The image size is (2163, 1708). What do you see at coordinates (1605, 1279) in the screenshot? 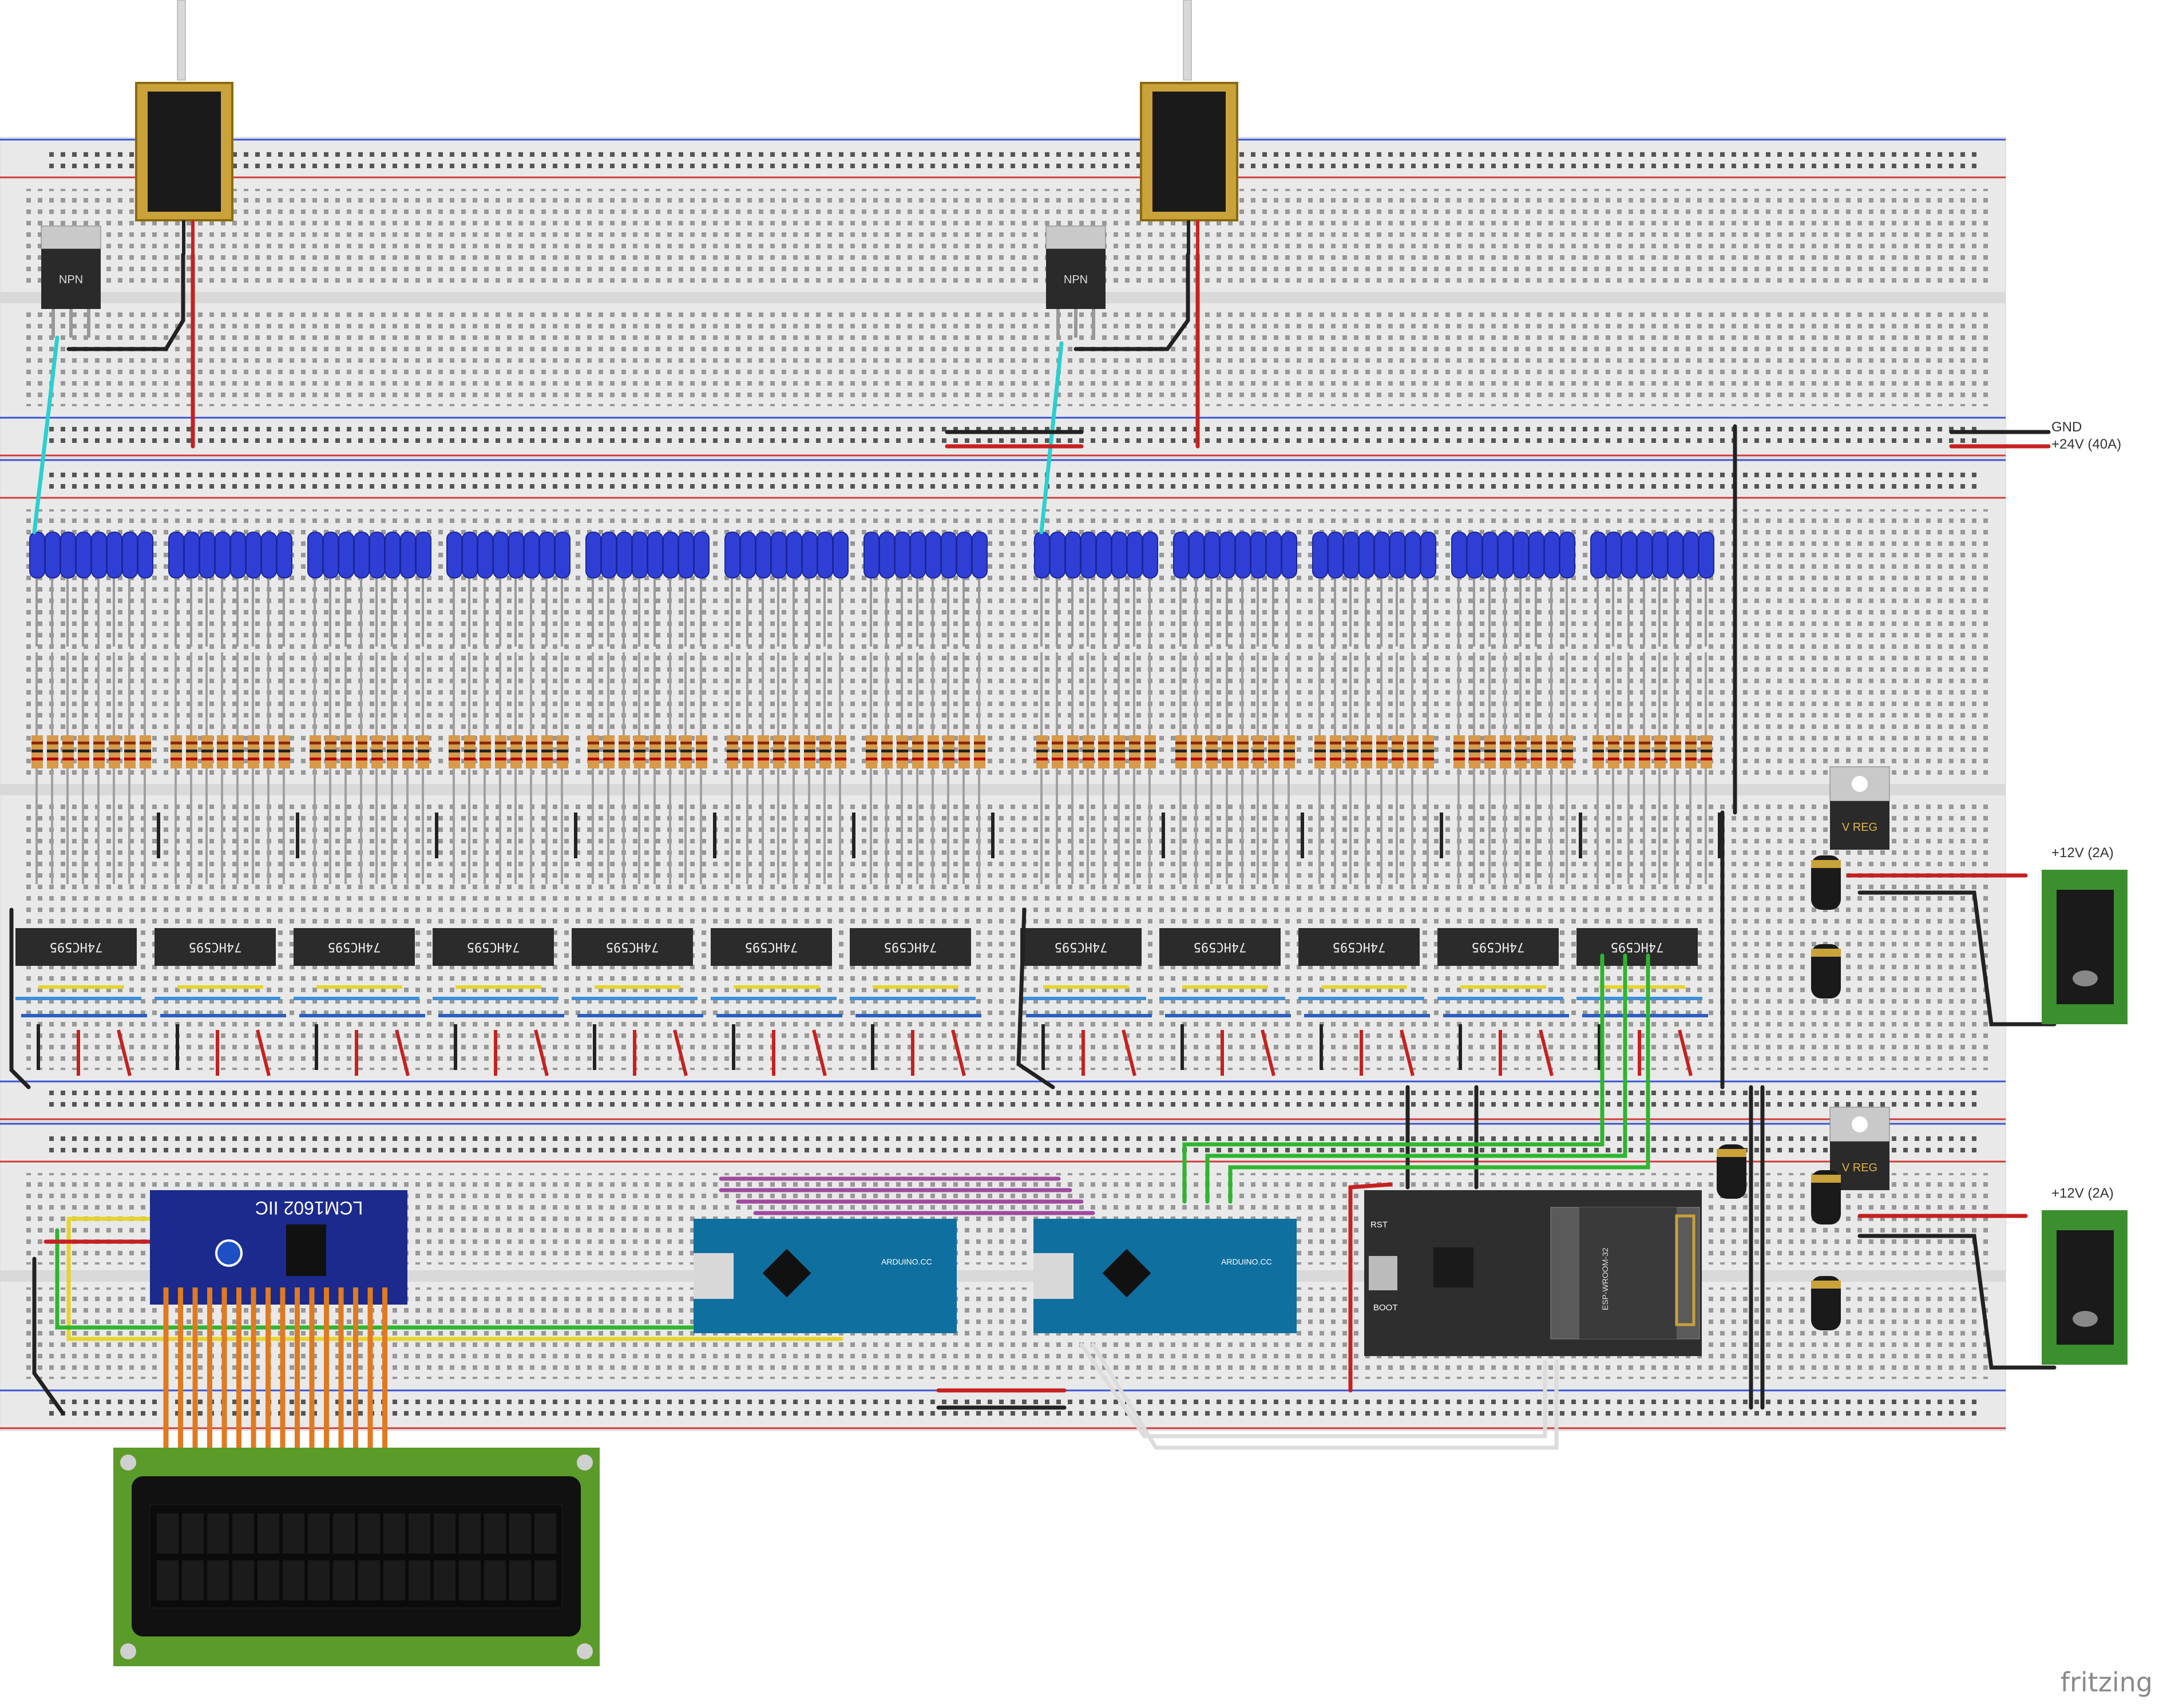
I see `esp32-module-label: ESP-WROOM-32` at bounding box center [1605, 1279].